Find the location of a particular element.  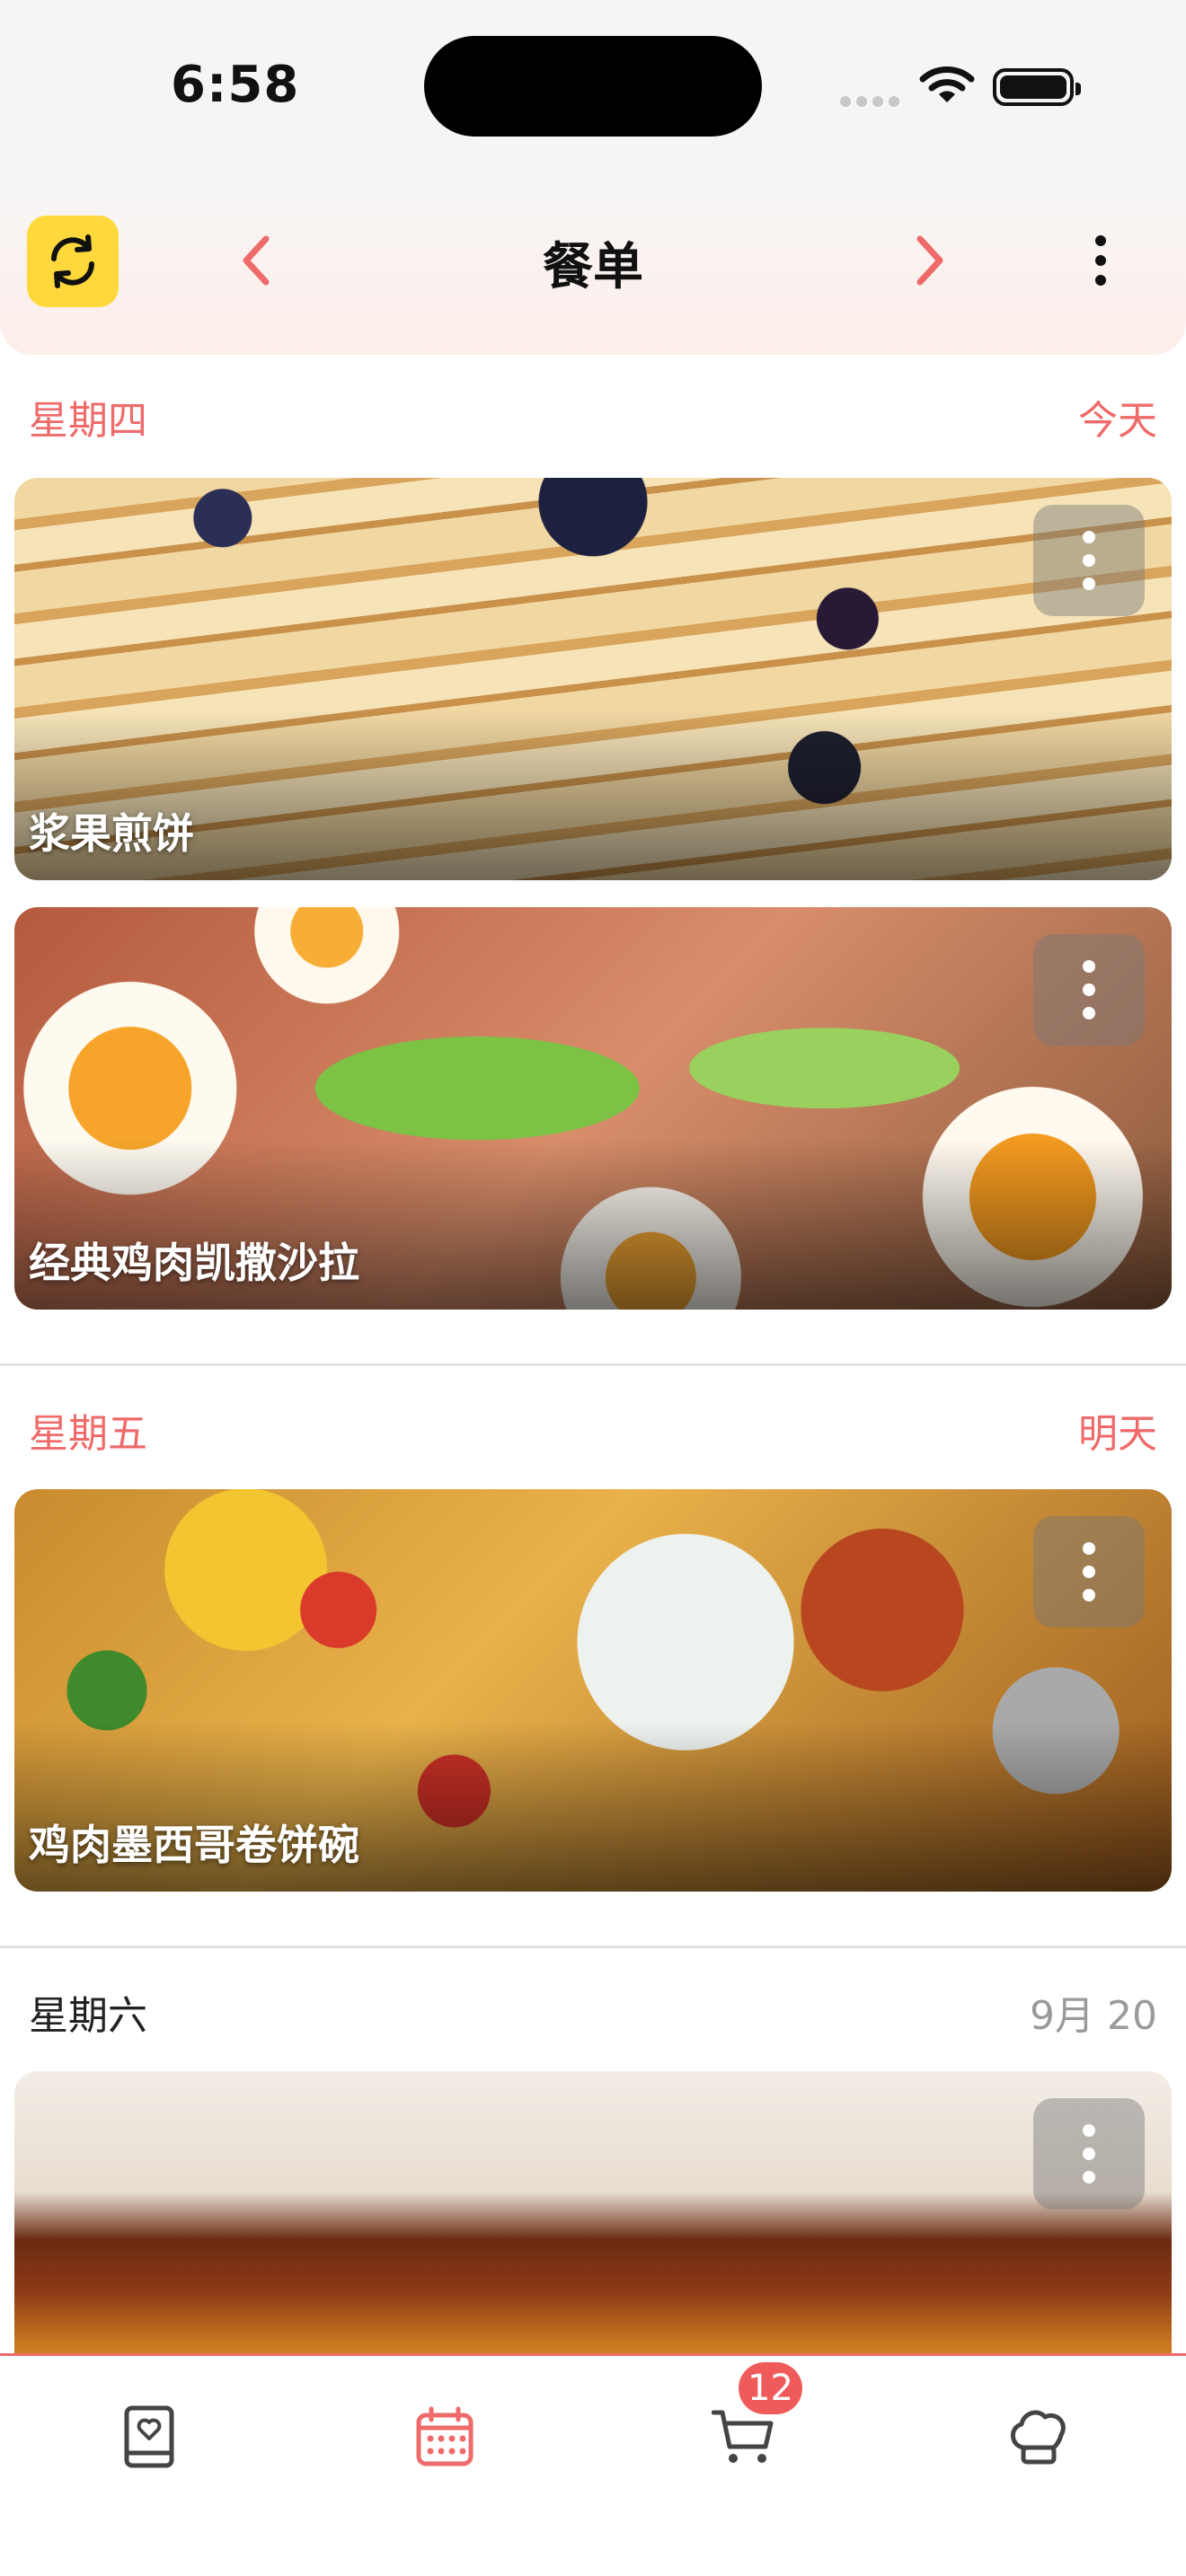

page-title: 餐单 is located at coordinates (593, 267).